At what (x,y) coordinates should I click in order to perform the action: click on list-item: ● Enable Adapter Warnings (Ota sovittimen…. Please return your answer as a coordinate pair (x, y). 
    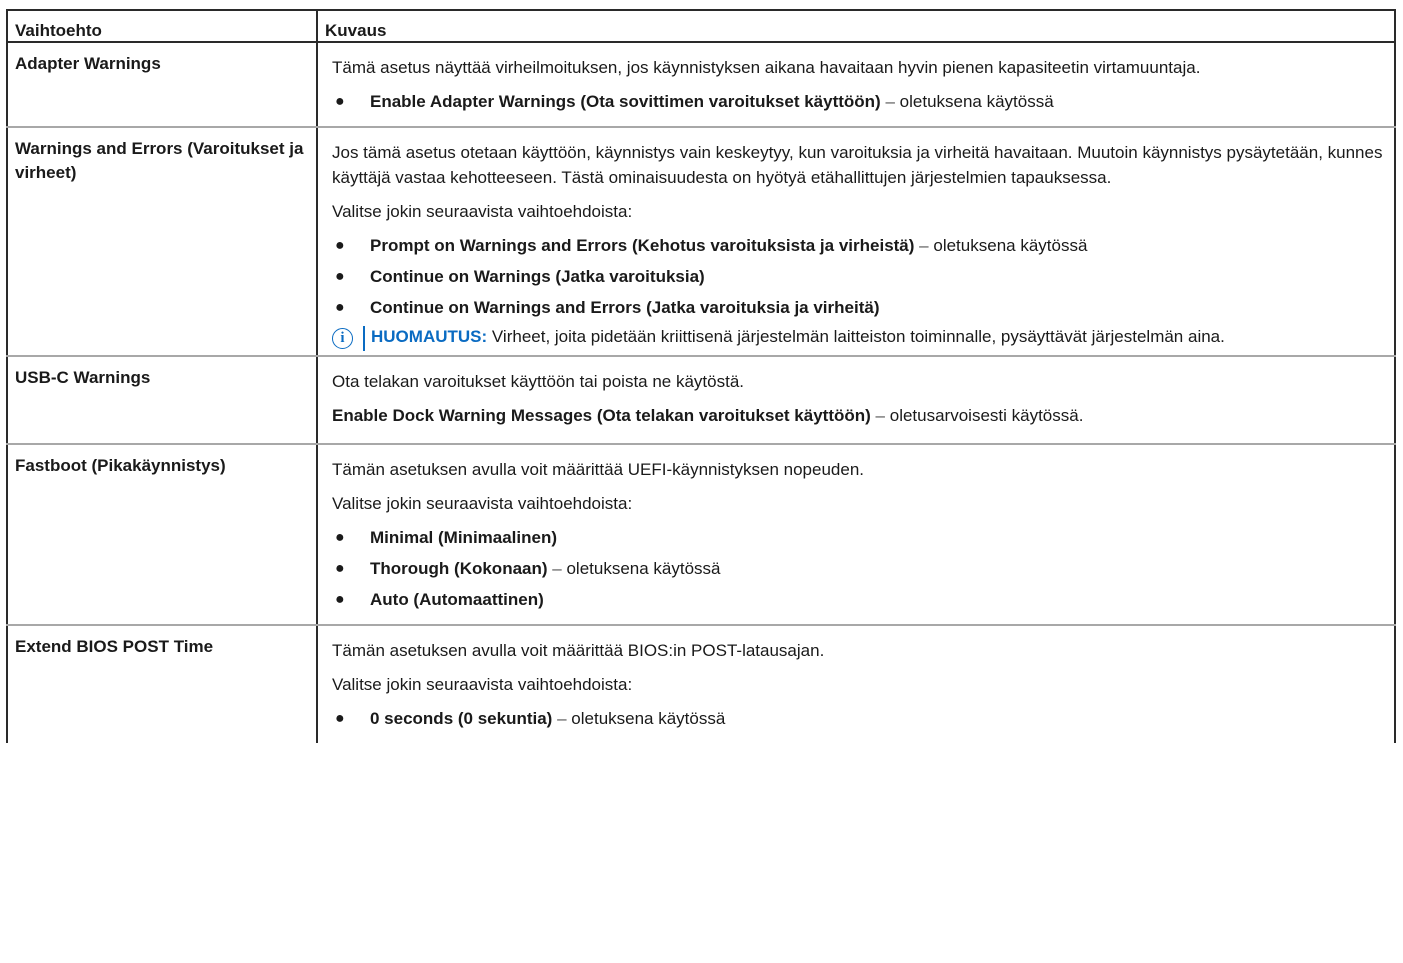
    Looking at the image, I should click on (859, 101).